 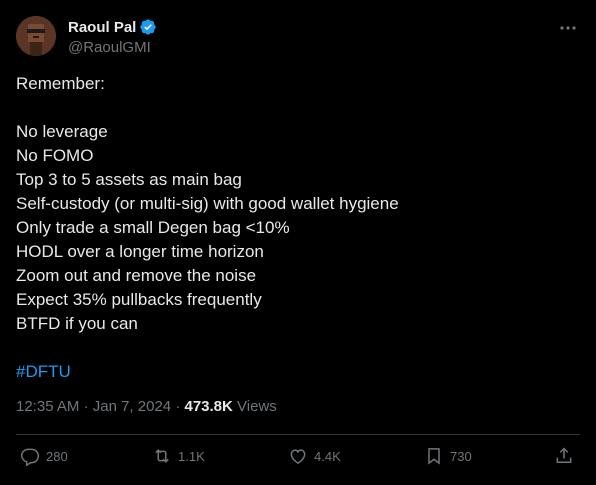 I want to click on tweet-line: Zoom out and remove the noise, so click(x=136, y=275).